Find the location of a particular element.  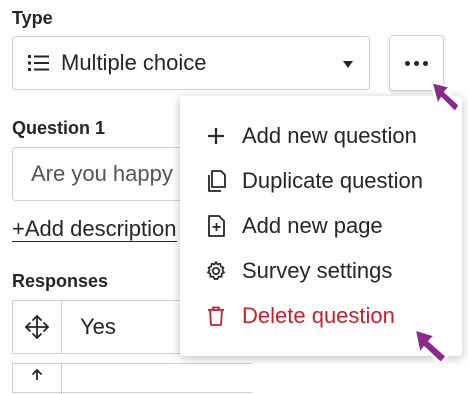

add-page-icon is located at coordinates (216, 226).